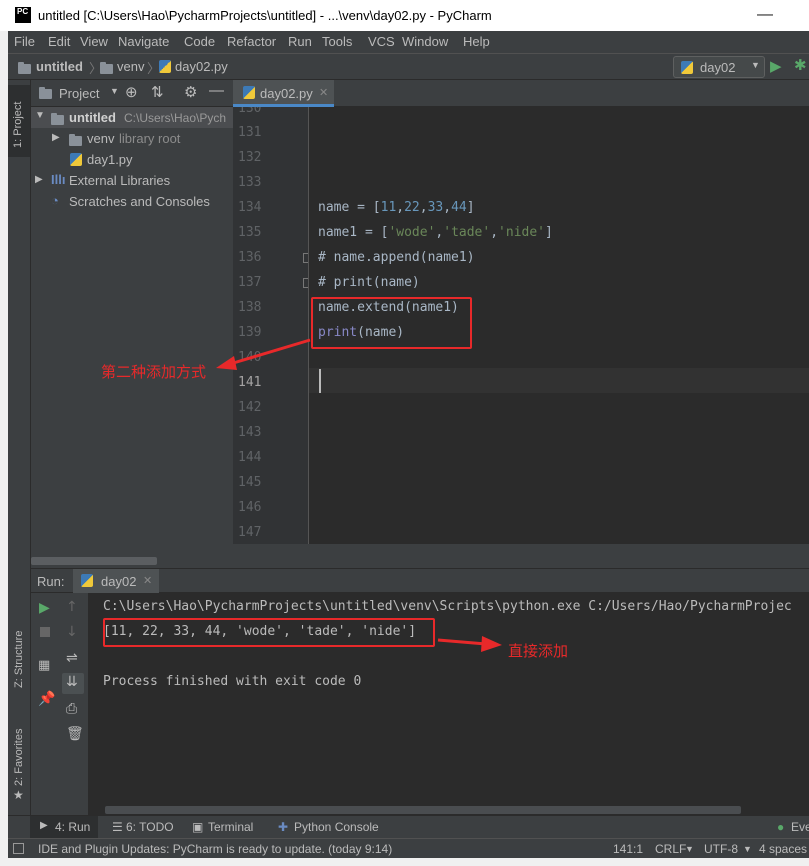 This screenshot has height=866, width=809. I want to click on folder-icon, so click(24, 69).